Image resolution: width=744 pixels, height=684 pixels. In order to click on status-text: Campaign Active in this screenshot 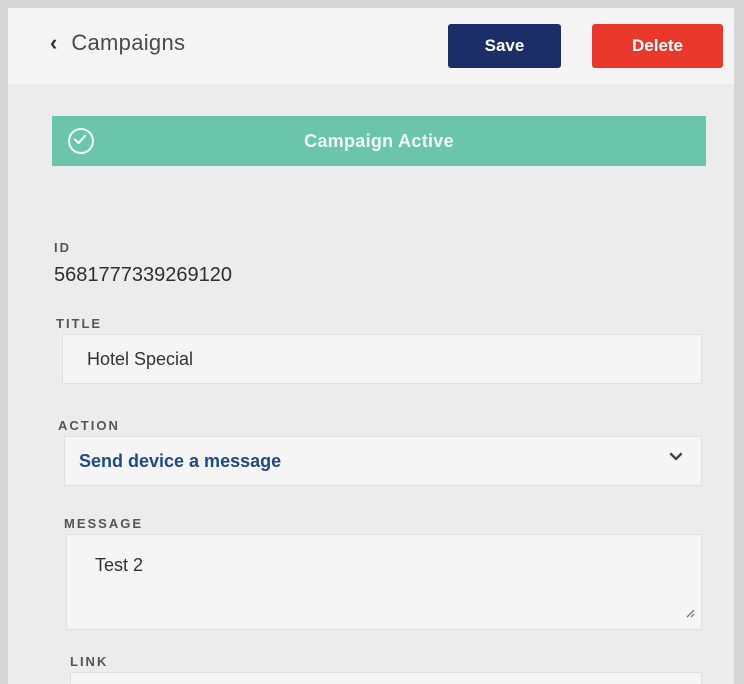, I will do `click(379, 140)`.